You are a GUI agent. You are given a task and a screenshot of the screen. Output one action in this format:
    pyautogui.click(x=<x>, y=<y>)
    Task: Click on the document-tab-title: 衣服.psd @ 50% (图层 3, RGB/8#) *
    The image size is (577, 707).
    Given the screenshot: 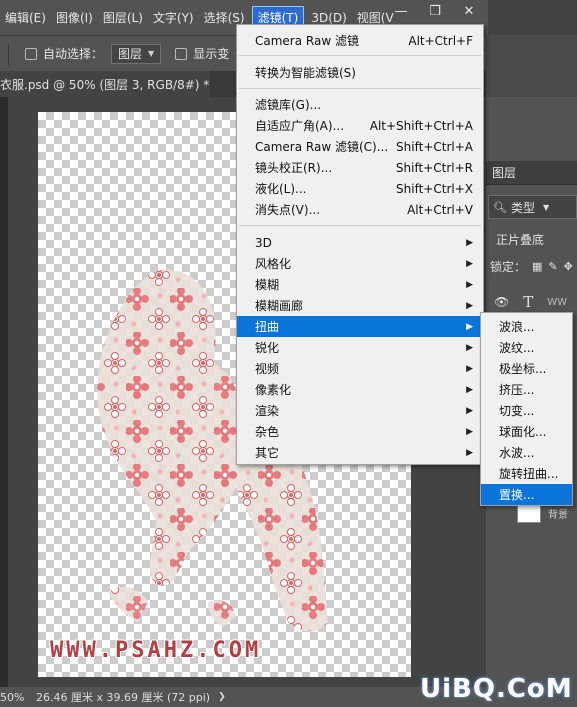 What is the action you would take?
    pyautogui.click(x=105, y=84)
    